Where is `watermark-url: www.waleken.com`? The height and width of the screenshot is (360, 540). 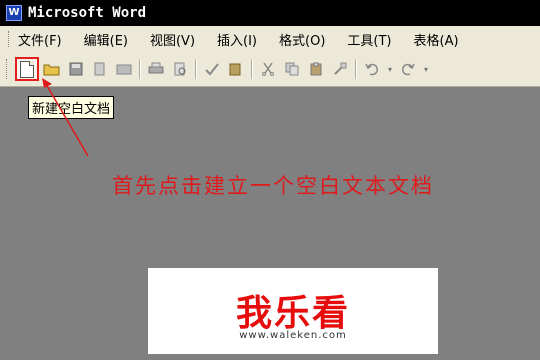
watermark-url: www.waleken.com is located at coordinates (293, 335).